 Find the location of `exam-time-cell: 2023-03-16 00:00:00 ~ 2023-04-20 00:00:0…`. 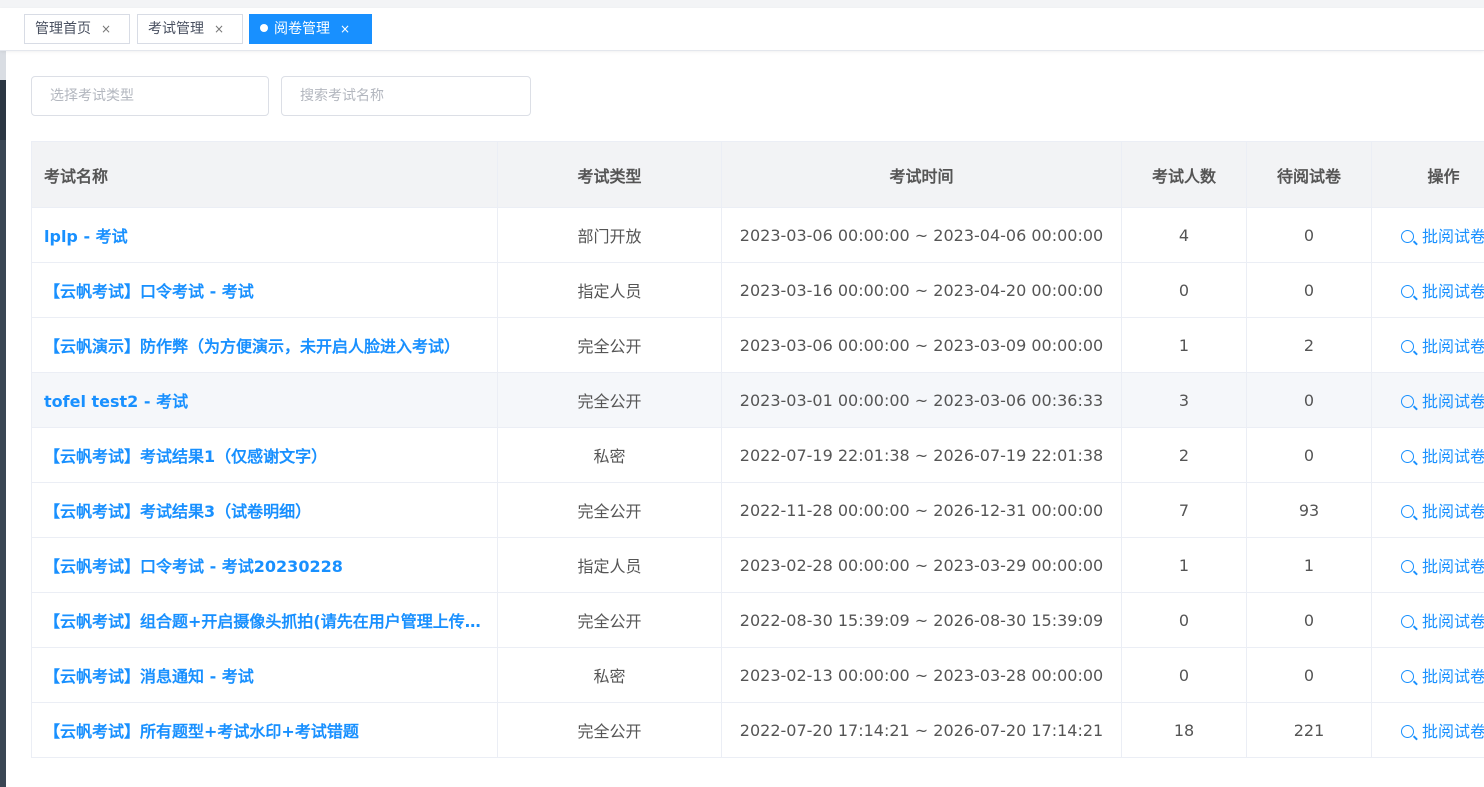

exam-time-cell: 2023-03-16 00:00:00 ~ 2023-04-20 00:00:0… is located at coordinates (921, 290).